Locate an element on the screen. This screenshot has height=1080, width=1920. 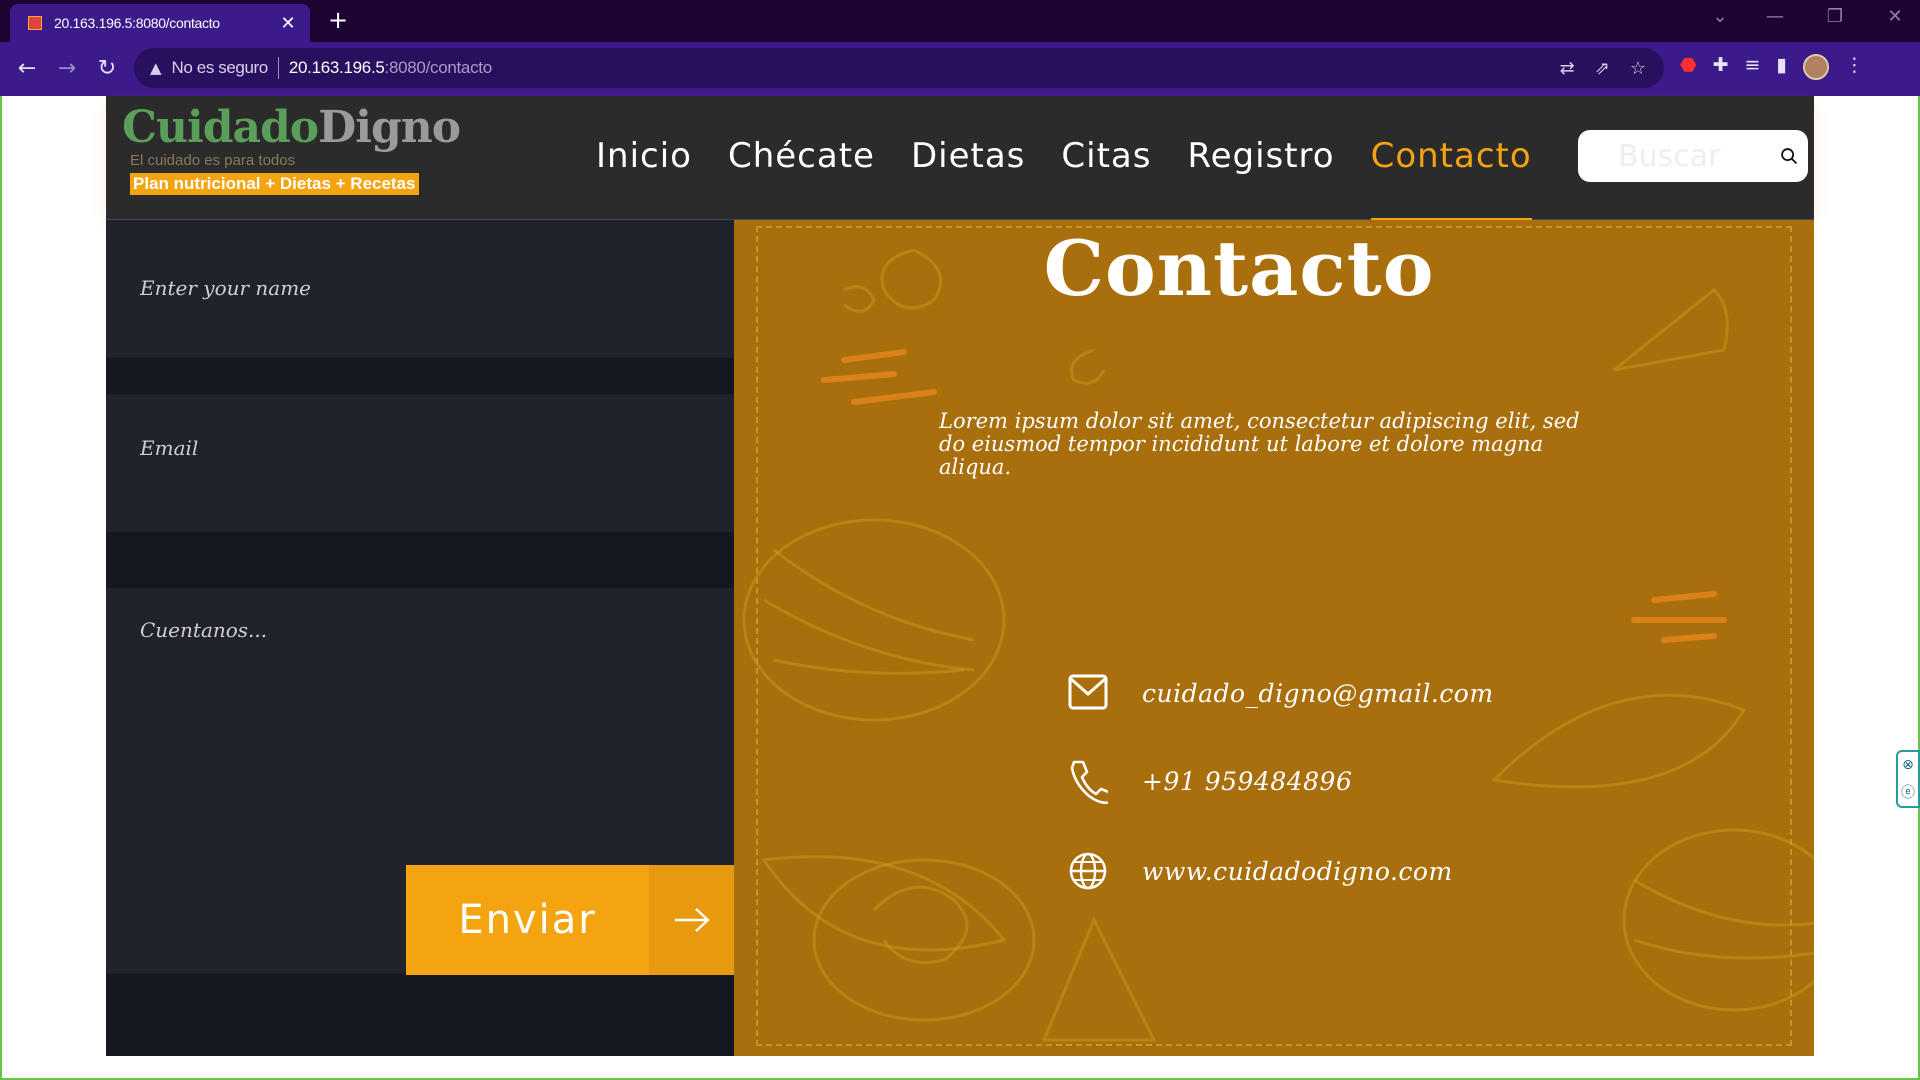
contact-email-row: cuidado_digno@gmail.com is located at coordinates (1281, 693).